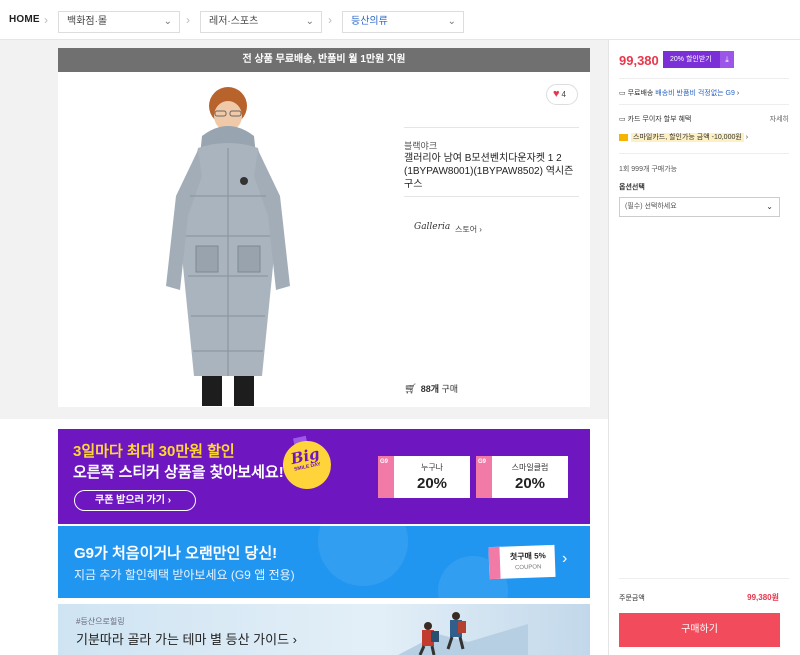  What do you see at coordinates (468, 229) in the screenshot?
I see `store-link: 스토어 ›` at bounding box center [468, 229].